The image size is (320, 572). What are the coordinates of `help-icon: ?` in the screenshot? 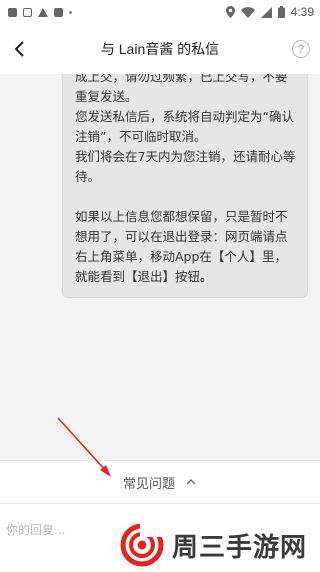 It's located at (301, 49).